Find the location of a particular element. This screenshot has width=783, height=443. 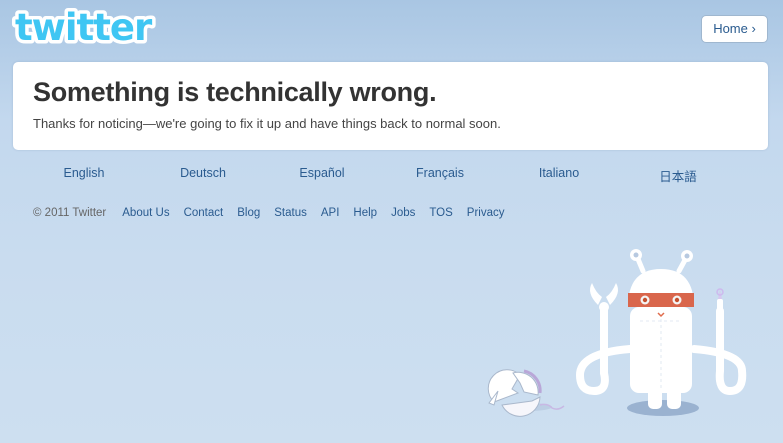

logo-text: twitter is located at coordinates (84, 27).